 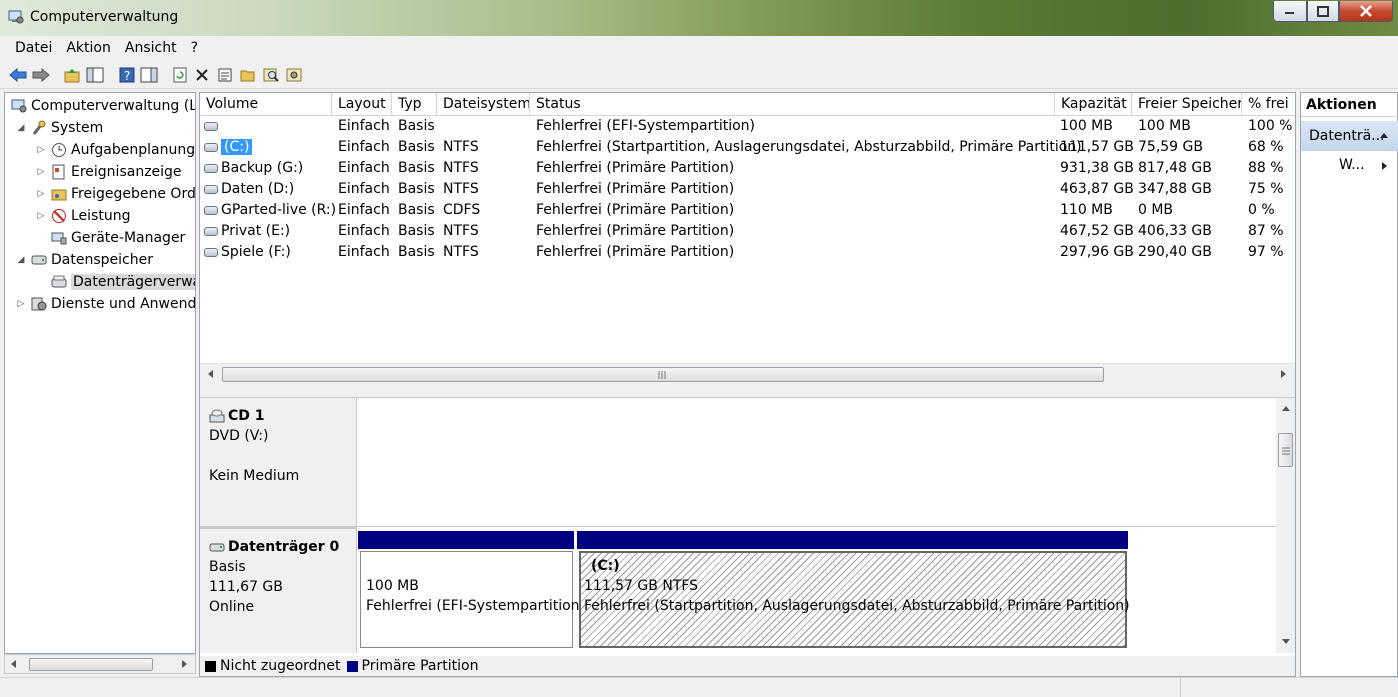 I want to click on volume-name: Daten (D:), so click(x=258, y=189).